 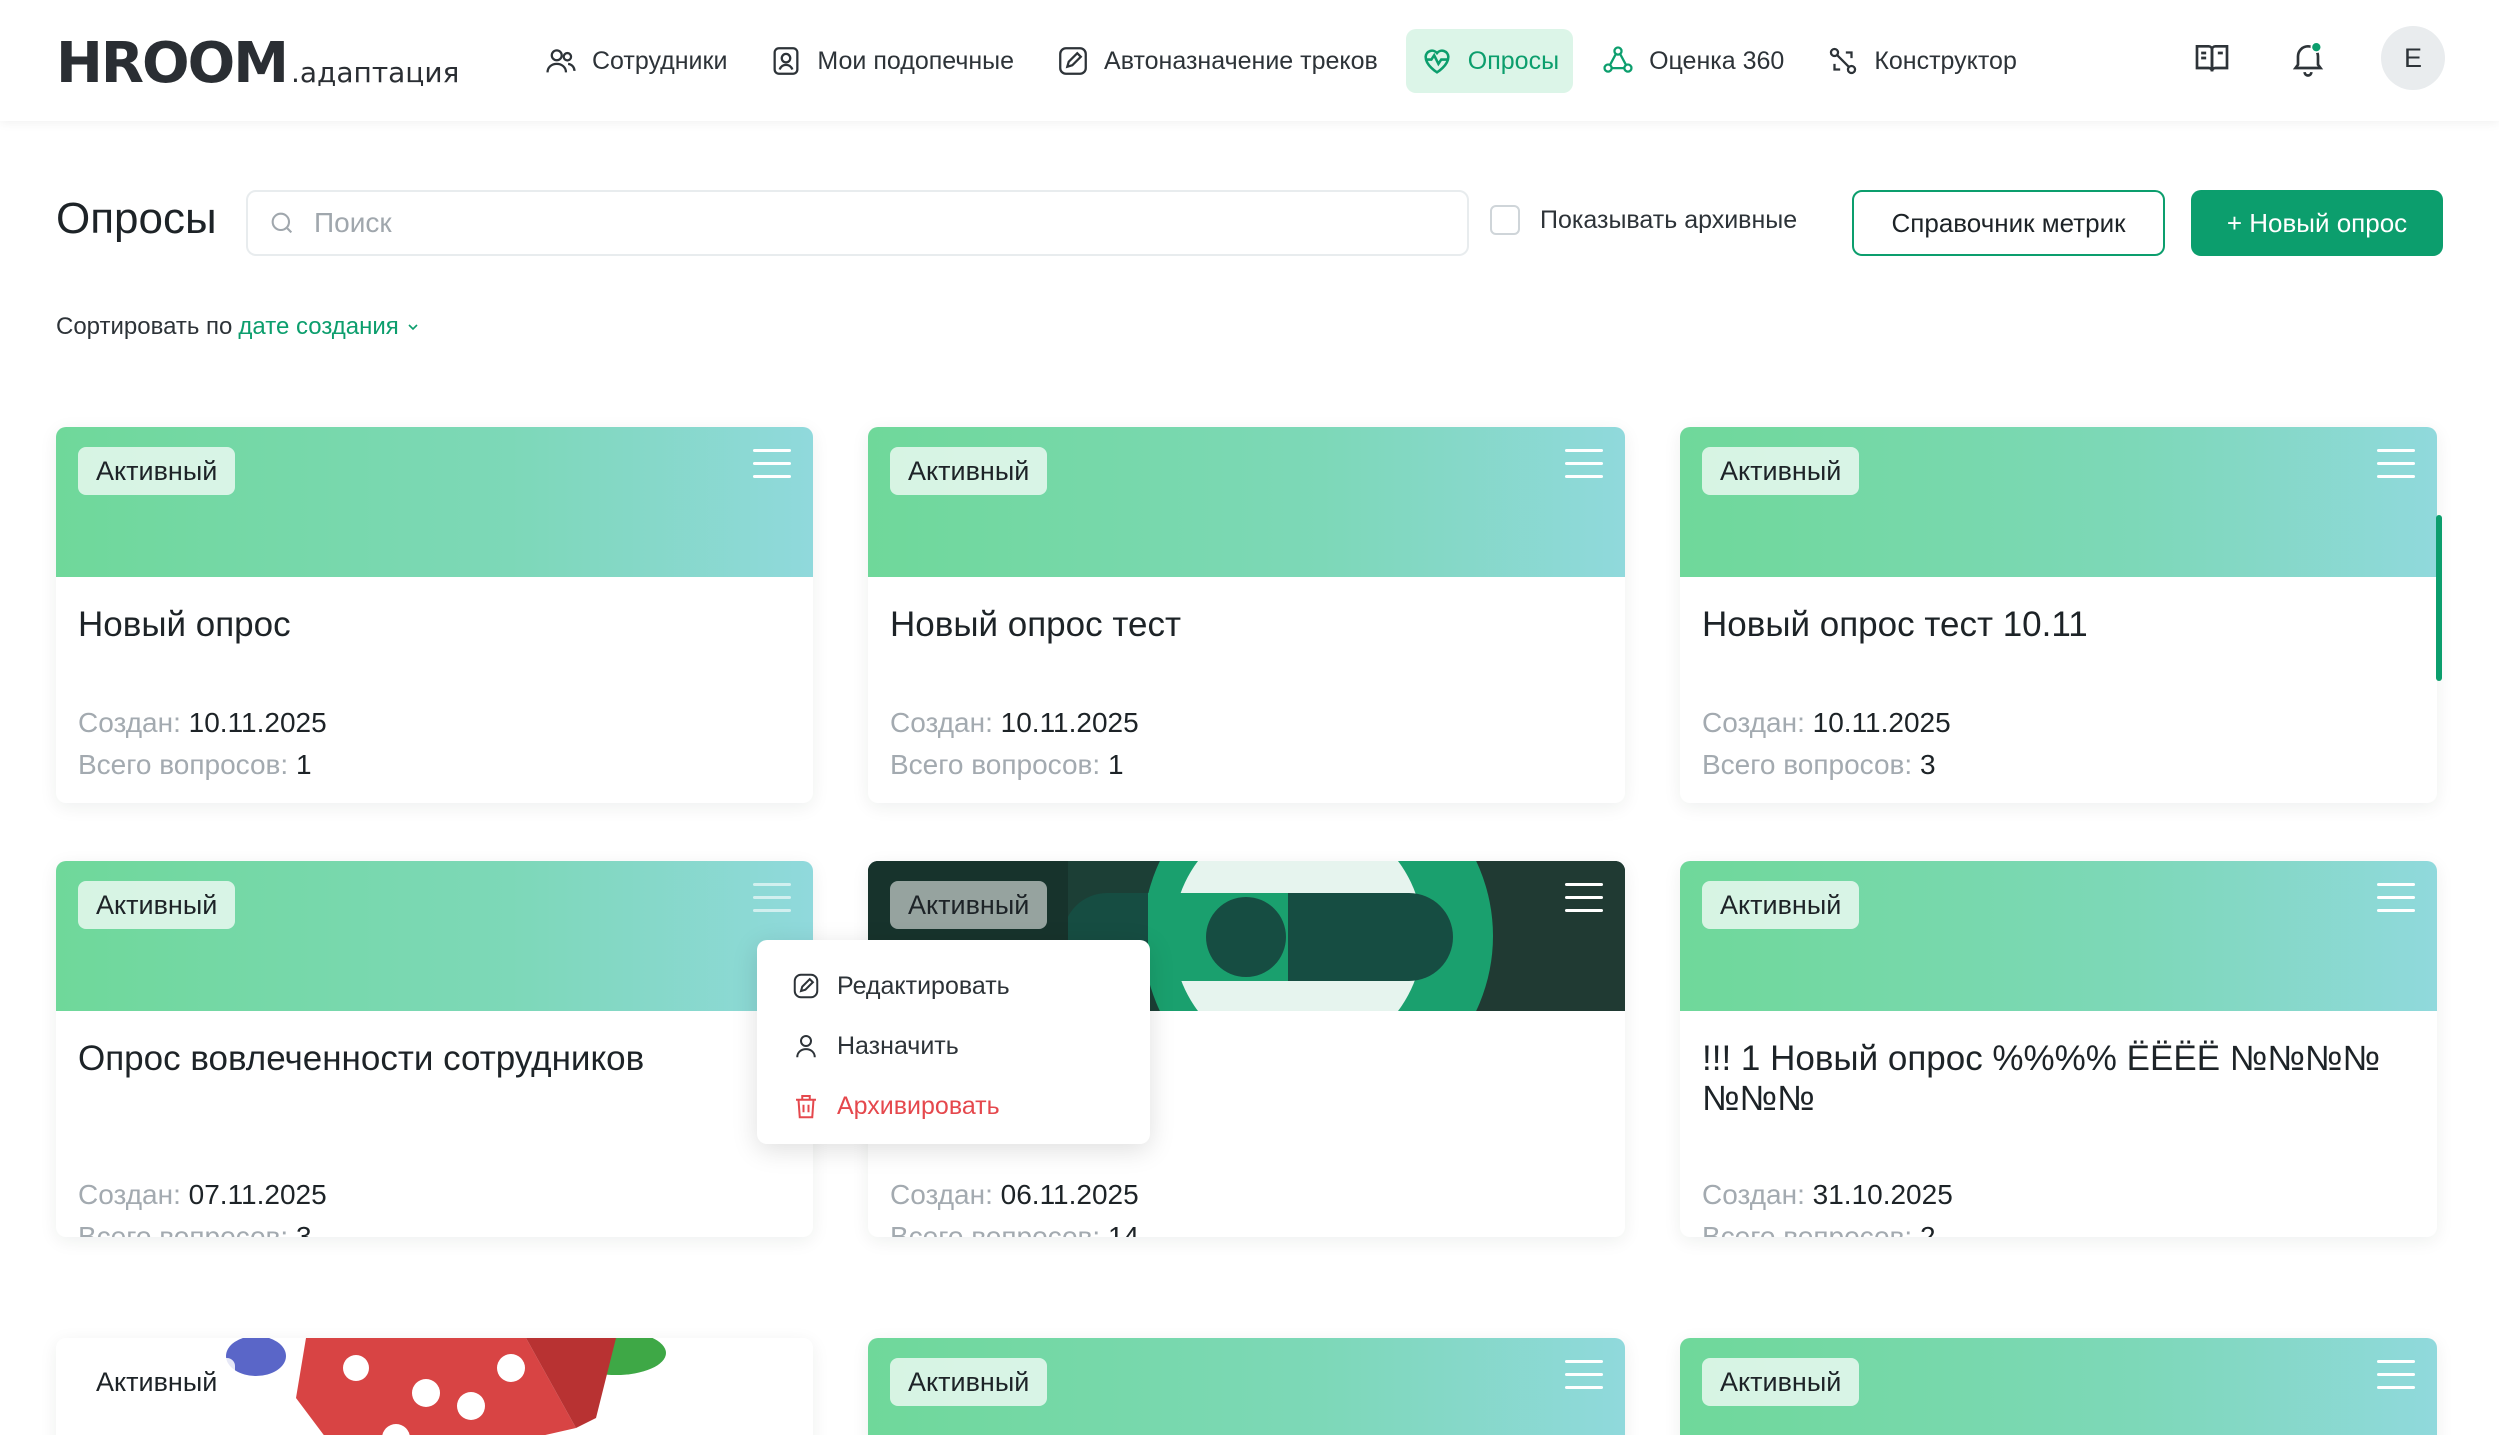 What do you see at coordinates (2439, 598) in the screenshot?
I see `scrollbar-thumb` at bounding box center [2439, 598].